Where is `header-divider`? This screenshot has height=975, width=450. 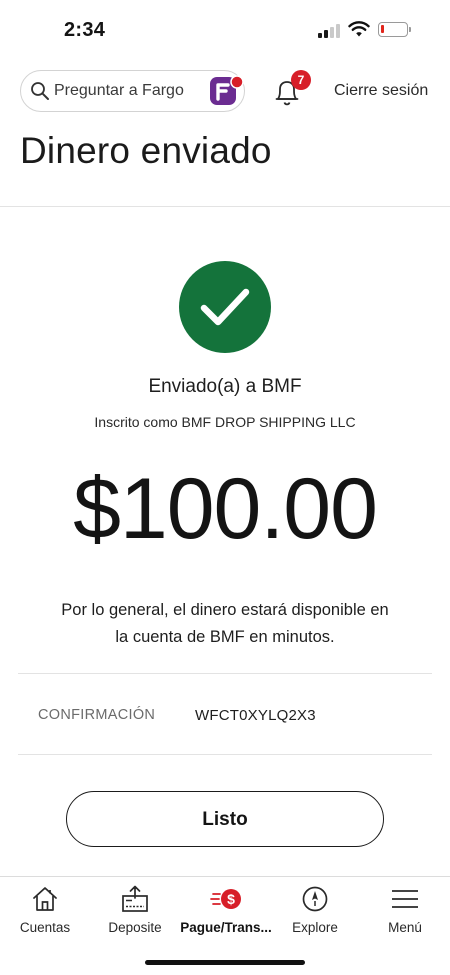 header-divider is located at coordinates (225, 206).